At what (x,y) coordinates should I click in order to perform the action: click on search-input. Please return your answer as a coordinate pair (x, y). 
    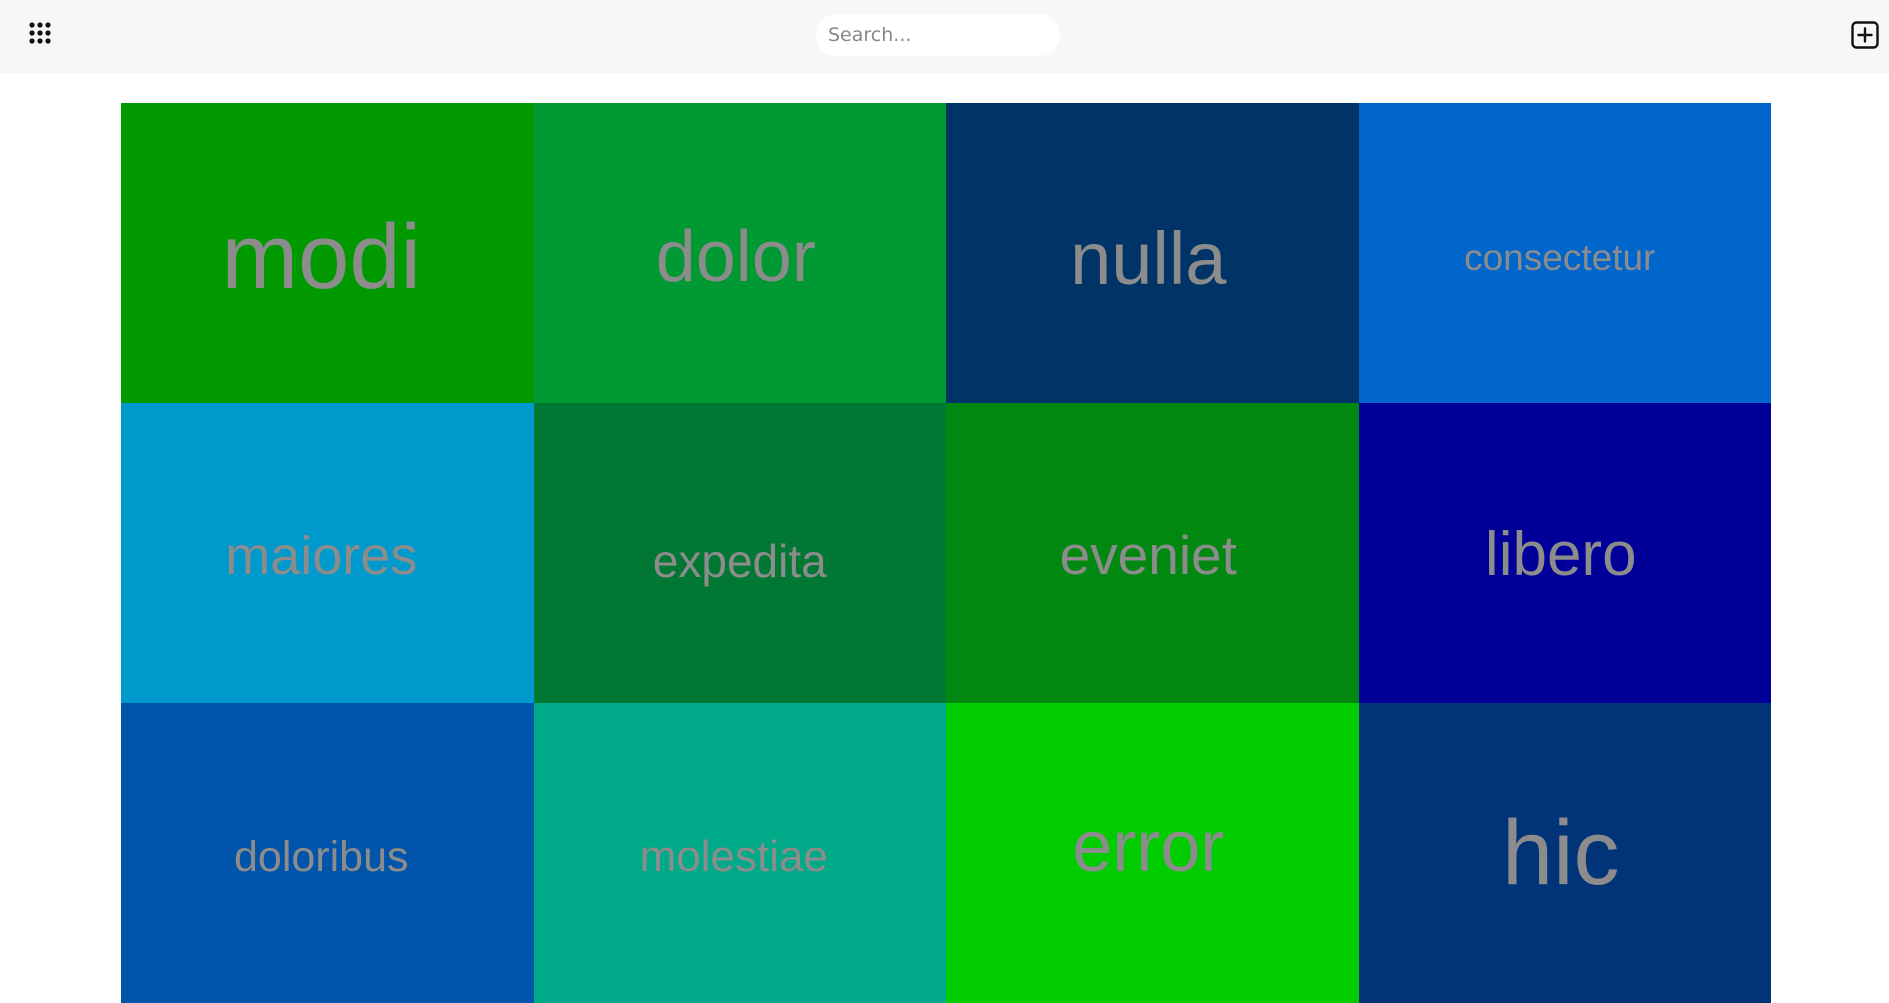
    Looking at the image, I should click on (938, 35).